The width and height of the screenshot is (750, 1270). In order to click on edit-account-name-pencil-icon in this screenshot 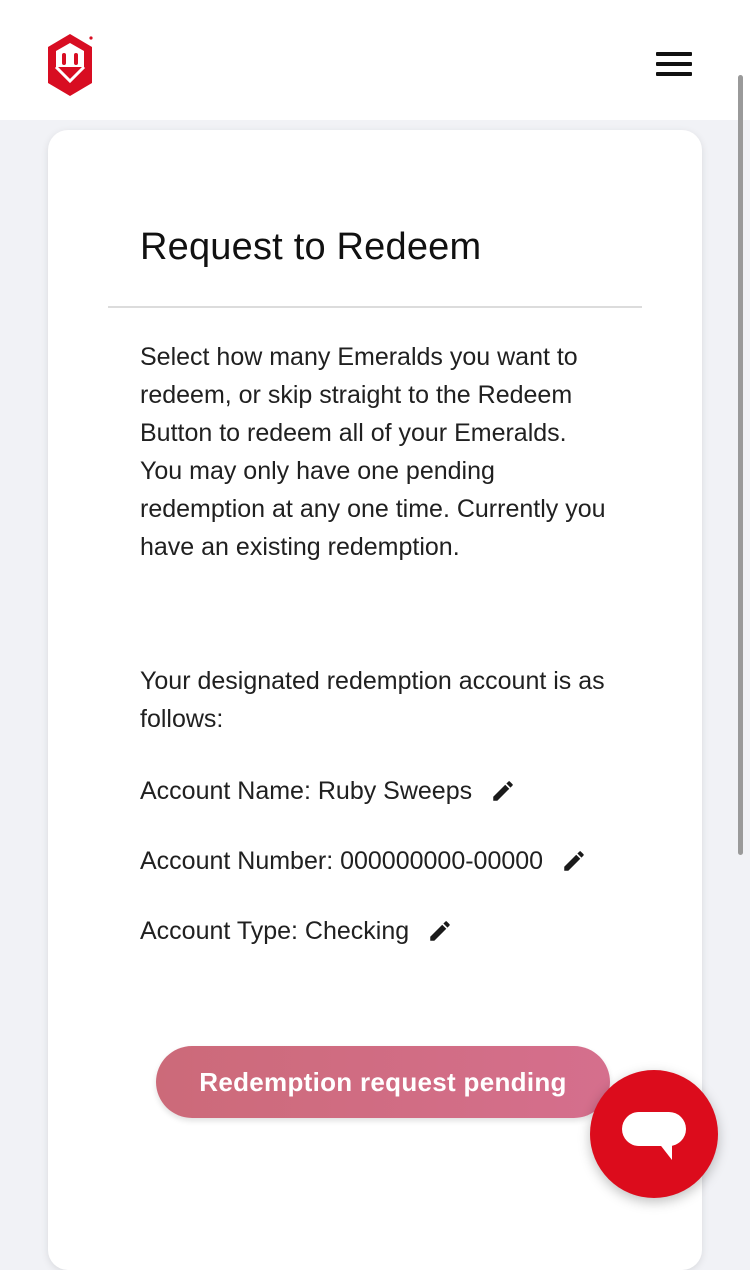, I will do `click(503, 791)`.